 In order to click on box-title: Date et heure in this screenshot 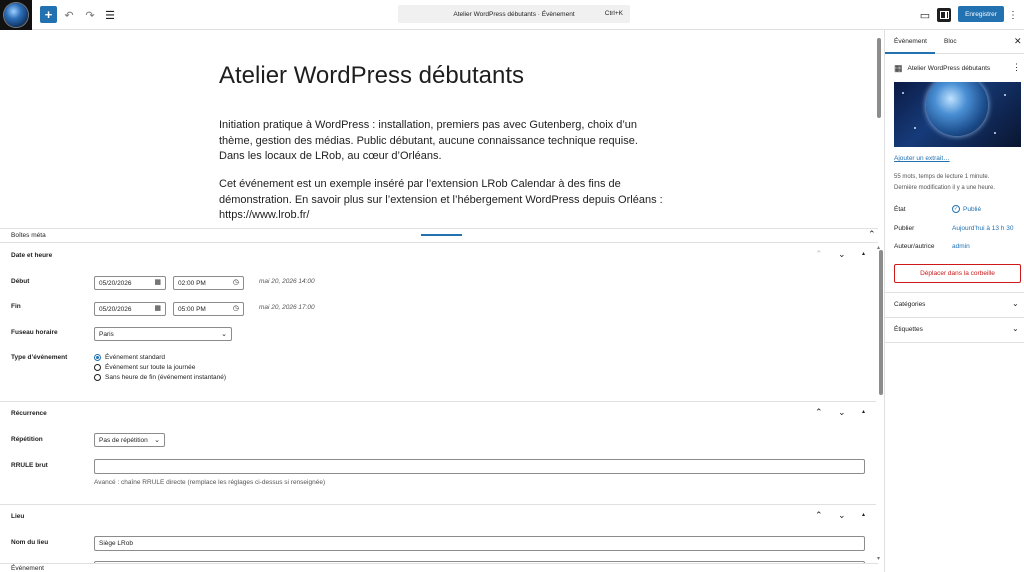, I will do `click(32, 255)`.